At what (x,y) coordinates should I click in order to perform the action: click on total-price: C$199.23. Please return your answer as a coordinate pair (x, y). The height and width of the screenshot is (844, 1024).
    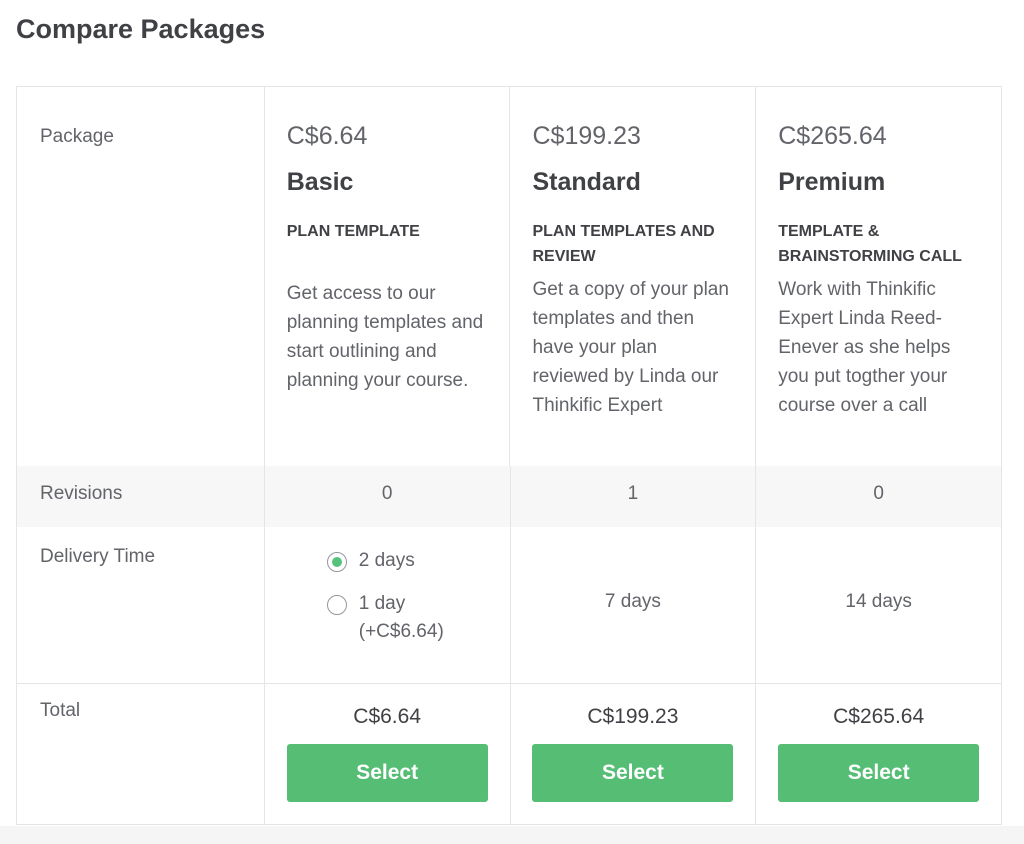
    Looking at the image, I should click on (633, 716).